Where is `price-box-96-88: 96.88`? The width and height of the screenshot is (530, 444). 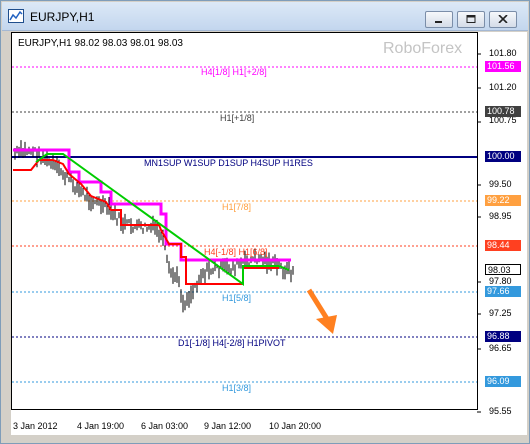
price-box-96-88: 96.88 is located at coordinates (503, 336).